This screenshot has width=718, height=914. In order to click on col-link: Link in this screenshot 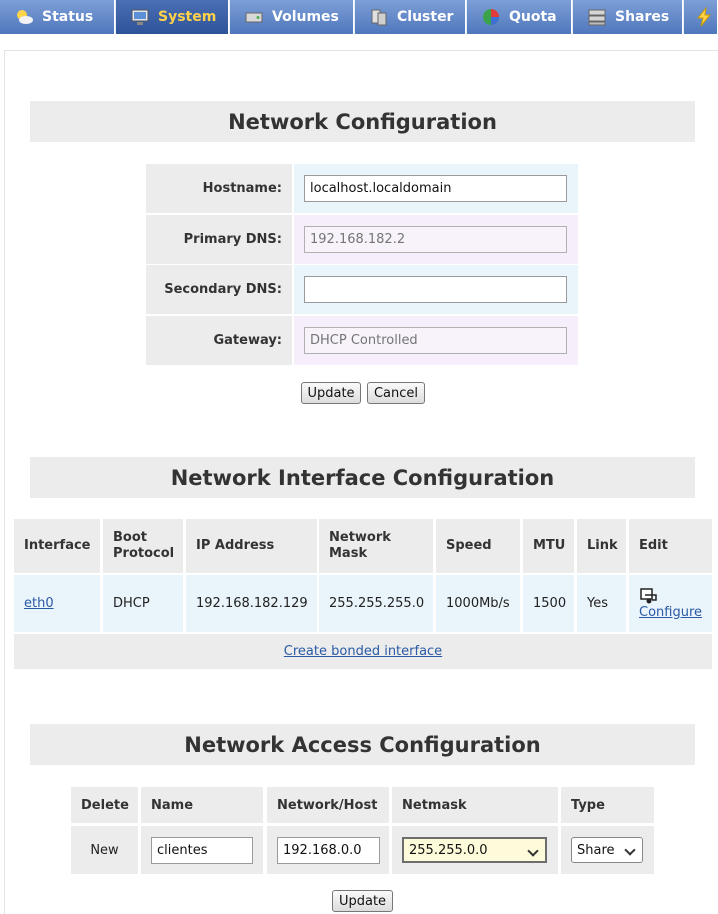, I will do `click(601, 546)`.